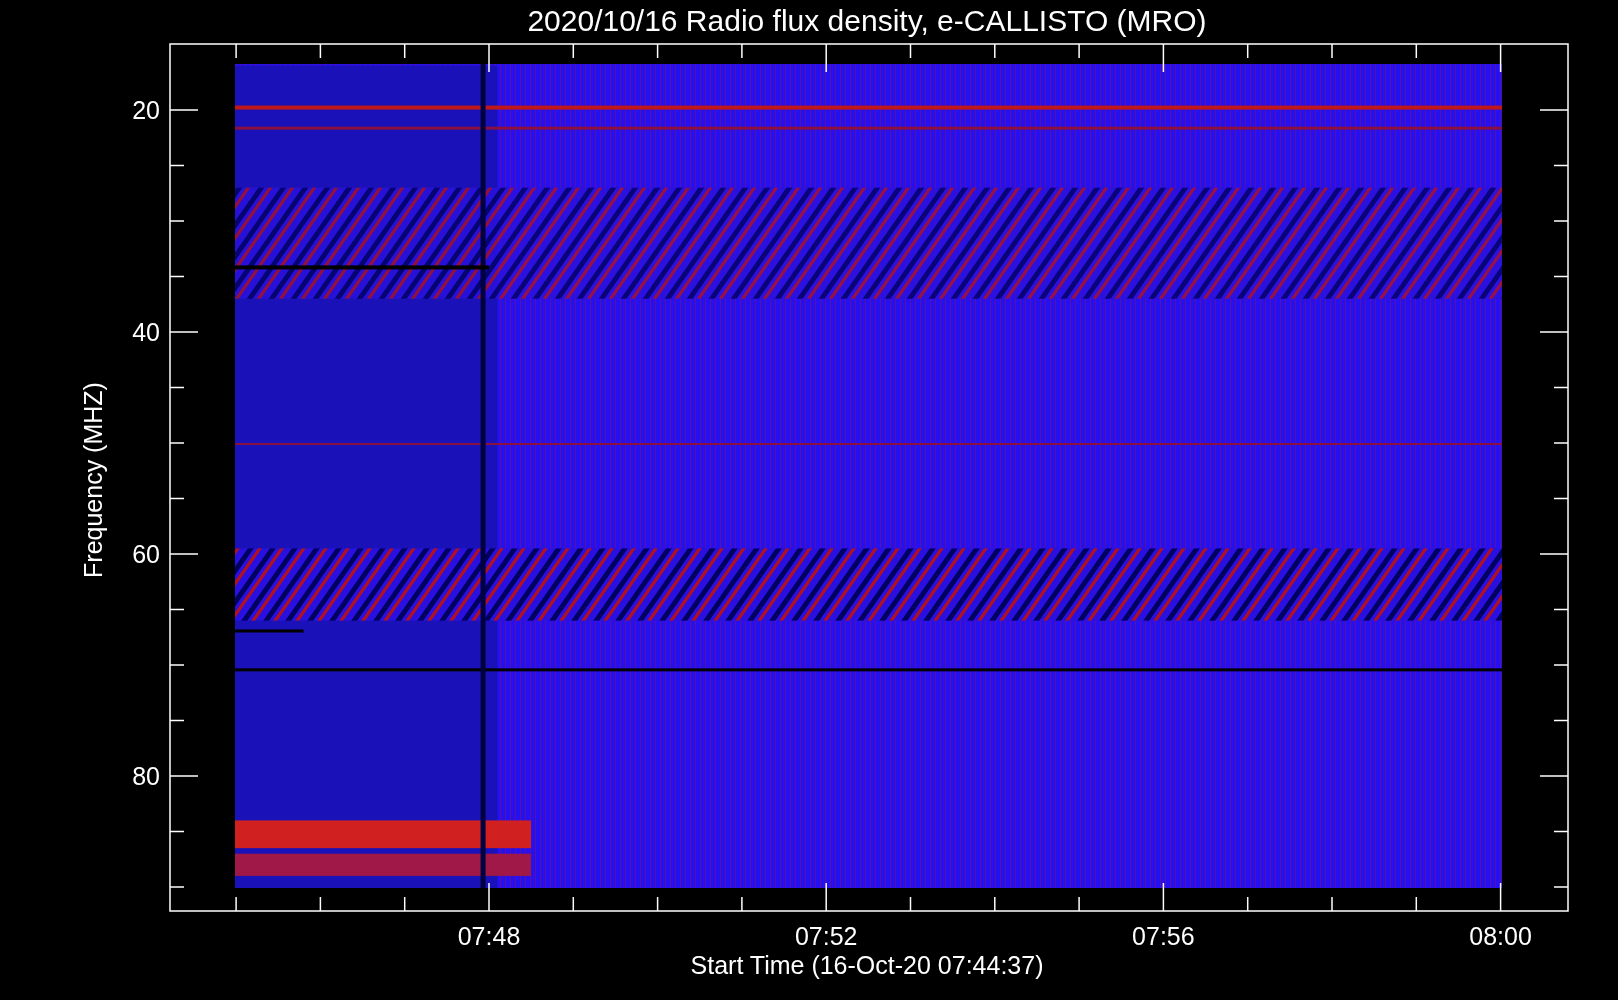 This screenshot has width=1618, height=1000. What do you see at coordinates (146, 110) in the screenshot?
I see `tick-label: 20` at bounding box center [146, 110].